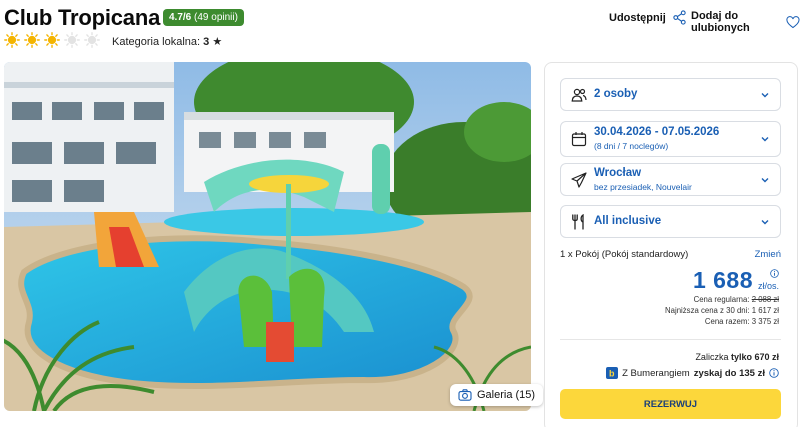 The image size is (800, 427). What do you see at coordinates (643, 187) in the screenshot?
I see `flight-info: bez przesiadek, Nouvelair` at bounding box center [643, 187].